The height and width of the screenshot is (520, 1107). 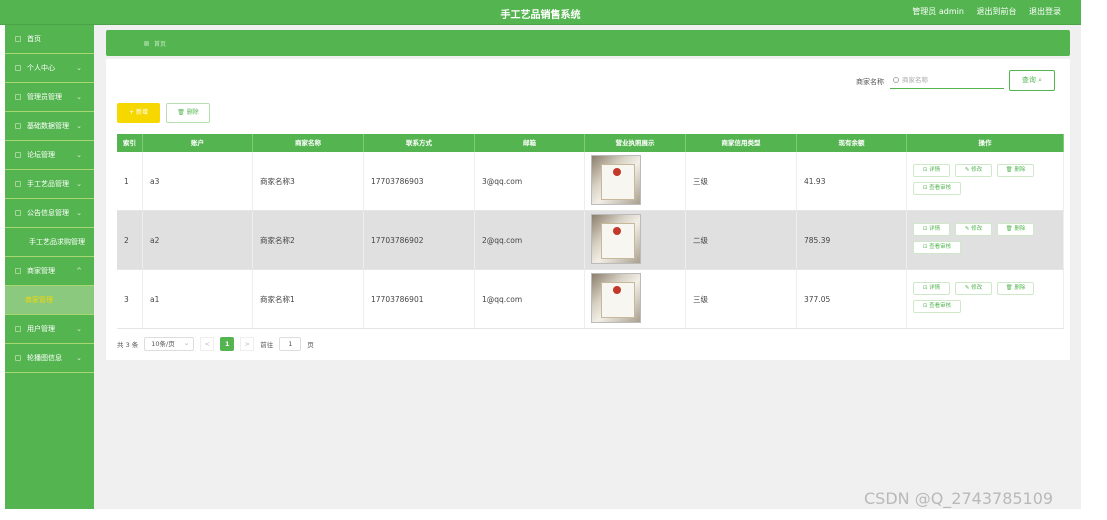 What do you see at coordinates (49, 300) in the screenshot?
I see `sidebar-subitem-merchant-manage: 商家管理` at bounding box center [49, 300].